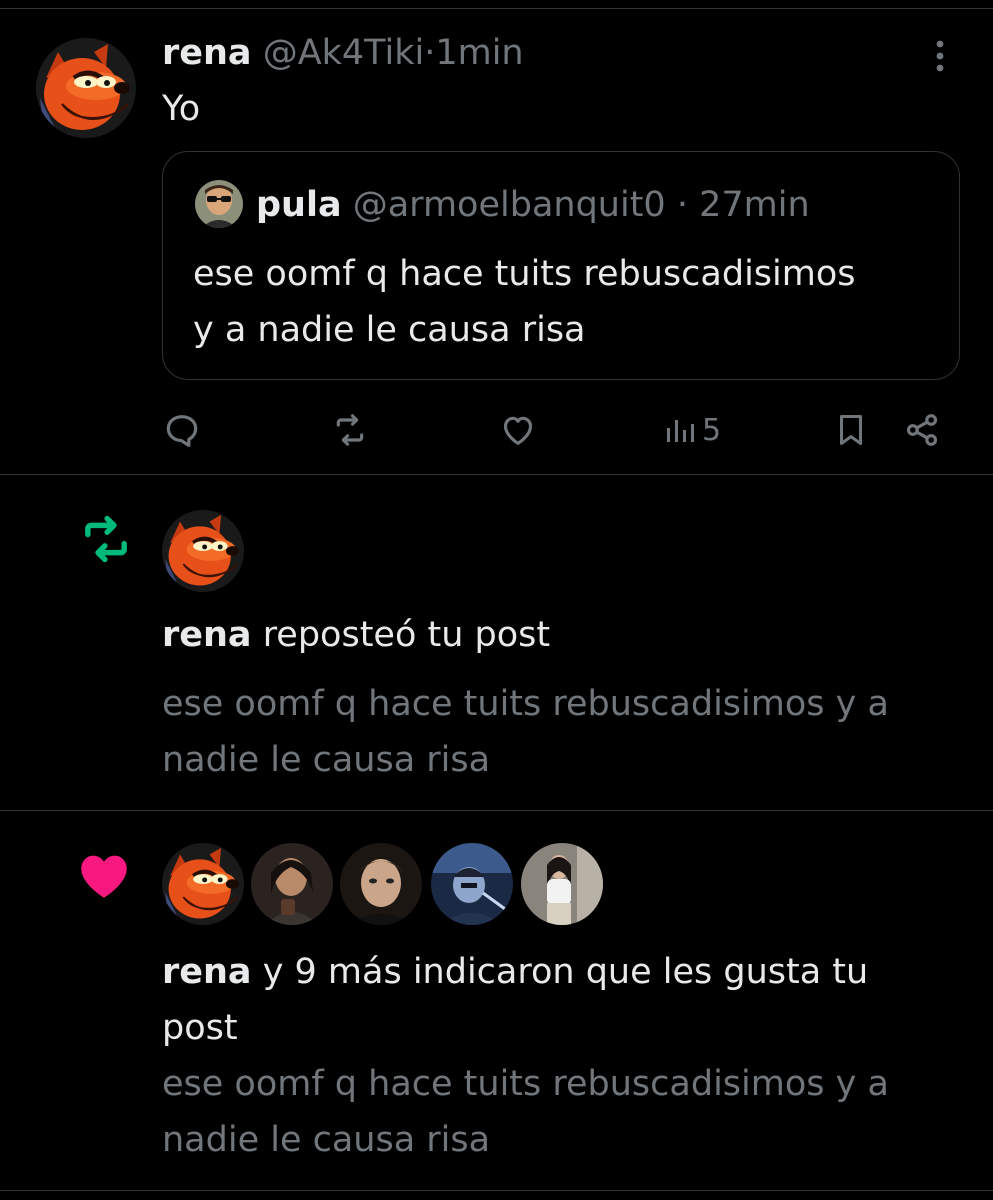 The width and height of the screenshot is (993, 1200). I want to click on tweet-text: Yo, so click(181, 109).